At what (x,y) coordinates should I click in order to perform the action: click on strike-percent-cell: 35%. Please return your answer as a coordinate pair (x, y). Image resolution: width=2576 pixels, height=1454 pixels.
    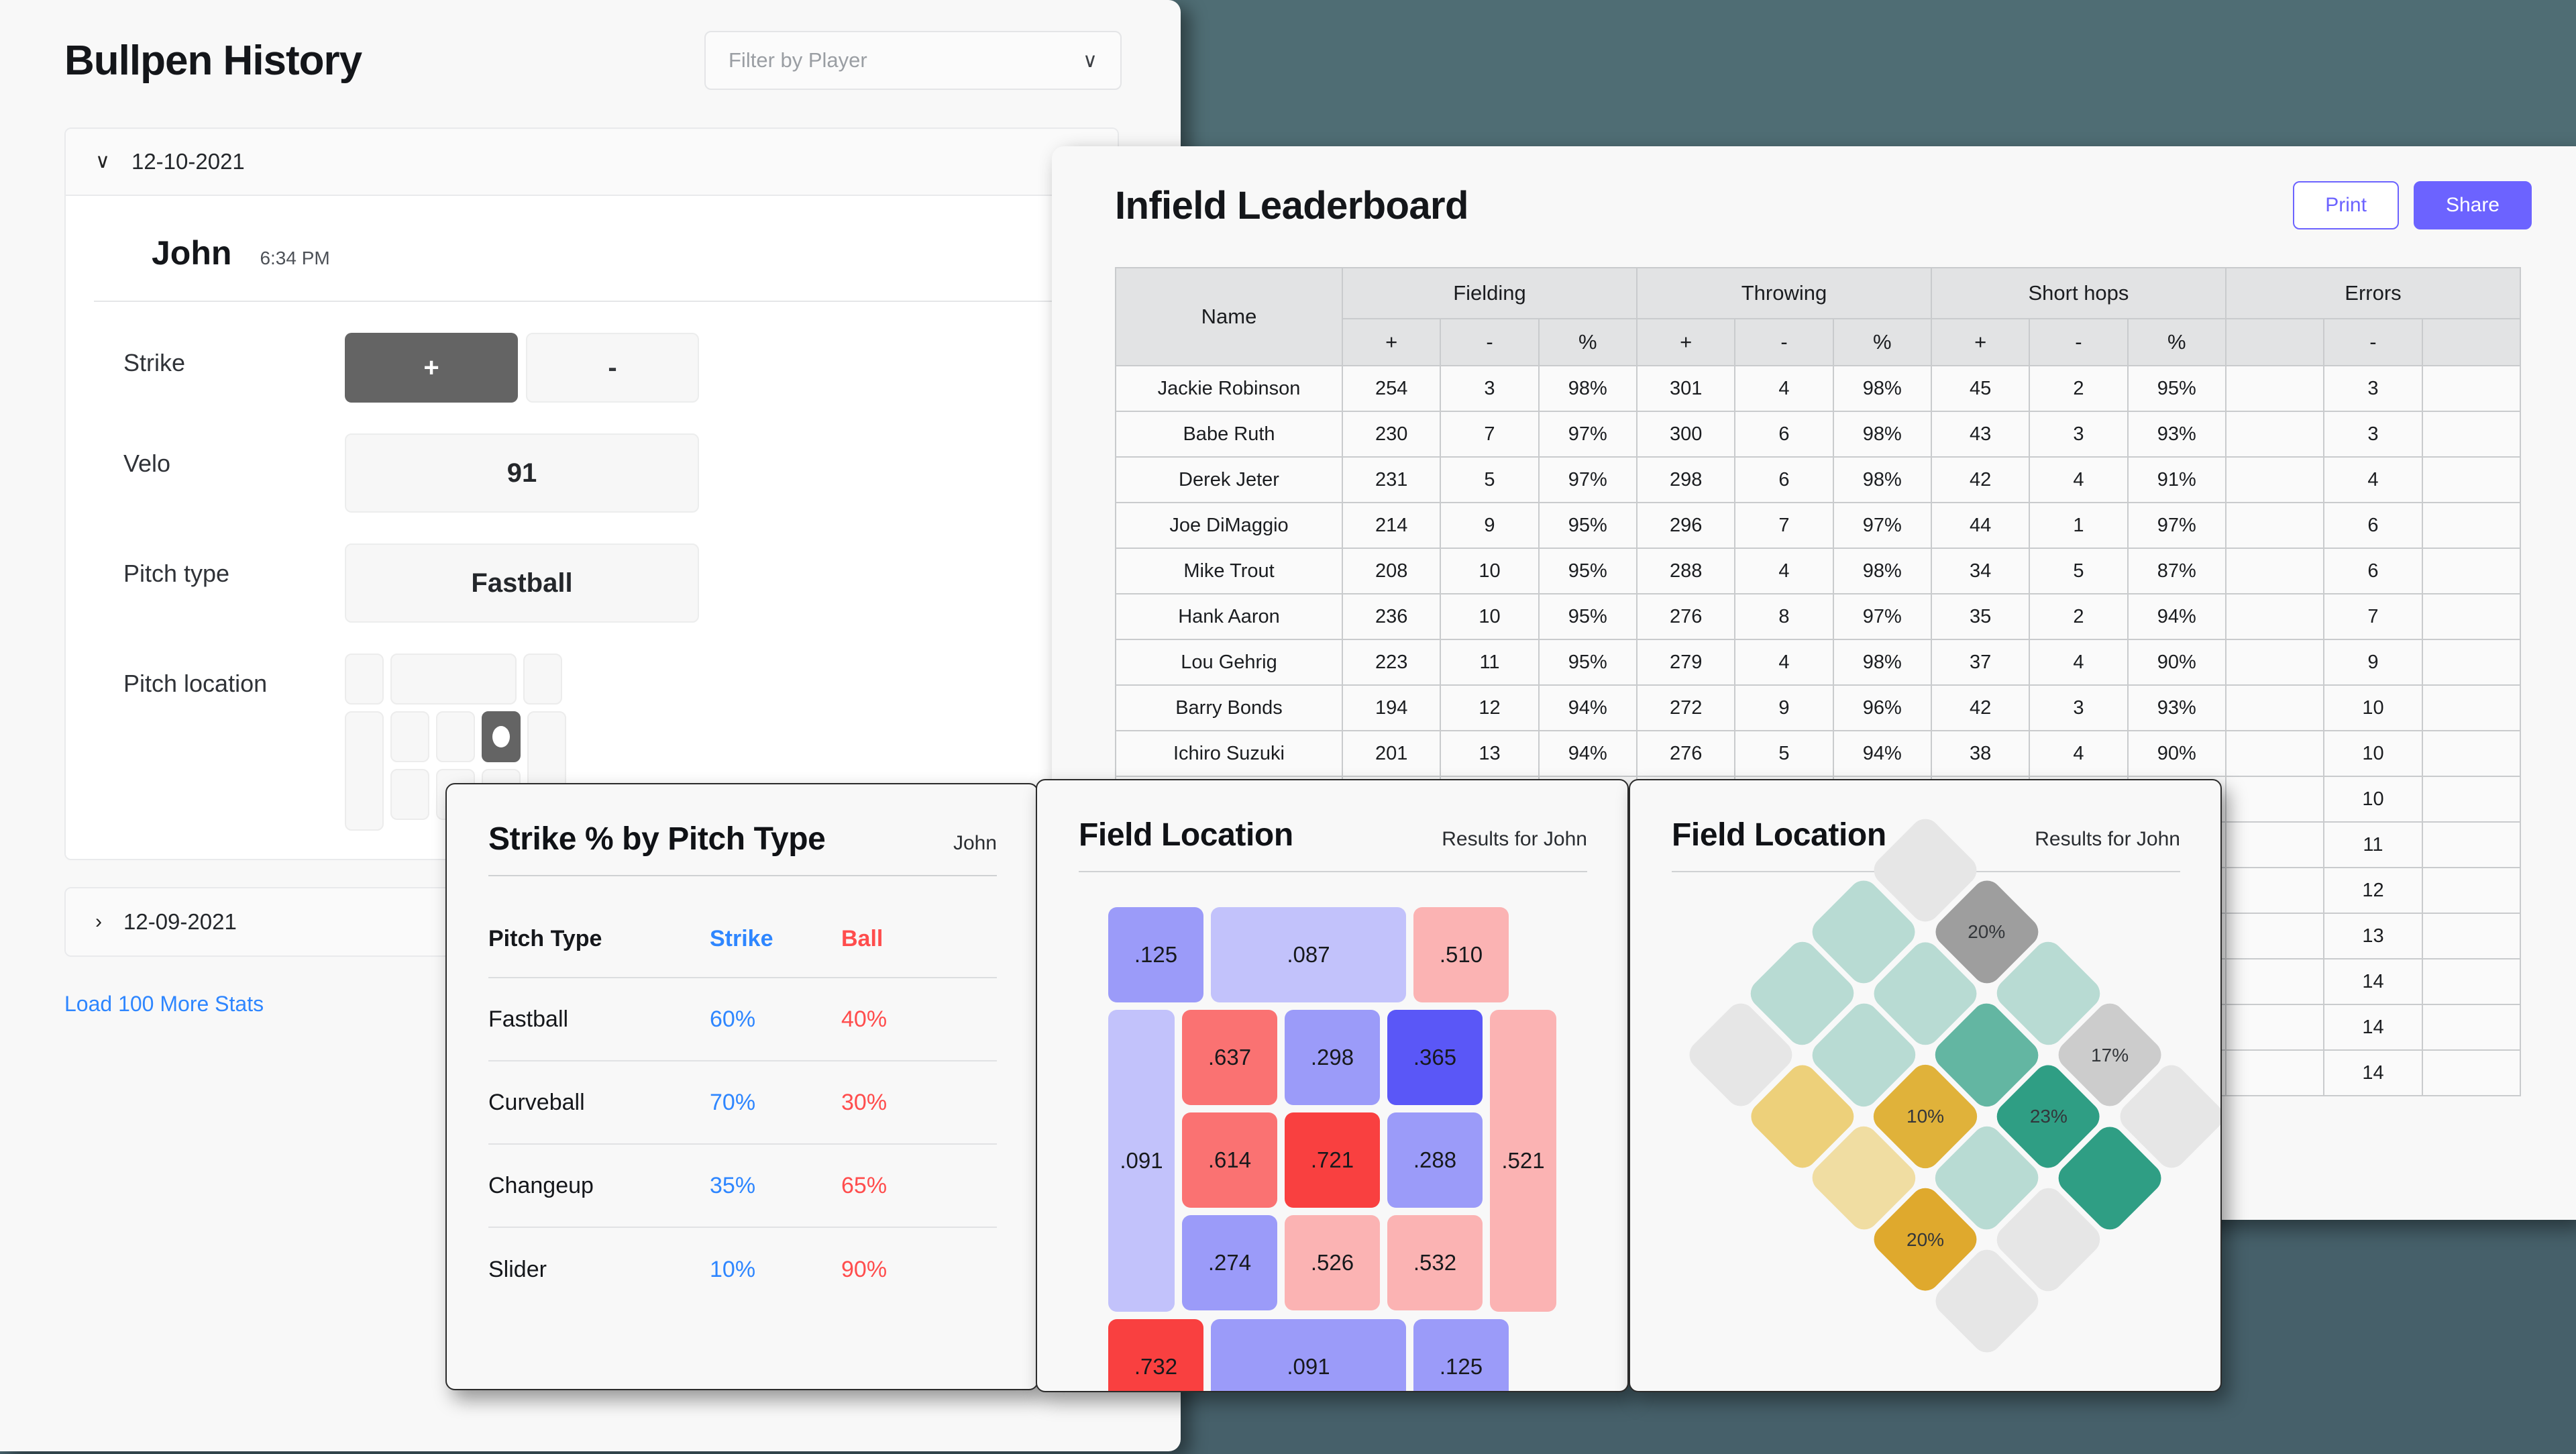
    Looking at the image, I should click on (733, 1185).